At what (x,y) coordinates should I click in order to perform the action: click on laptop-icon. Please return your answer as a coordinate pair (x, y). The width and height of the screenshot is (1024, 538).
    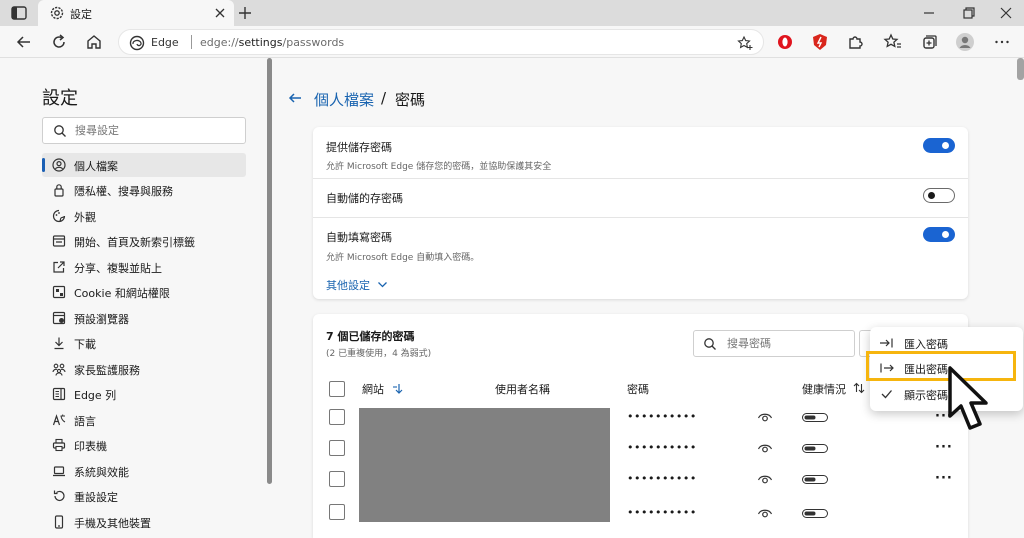
    Looking at the image, I should click on (59, 471).